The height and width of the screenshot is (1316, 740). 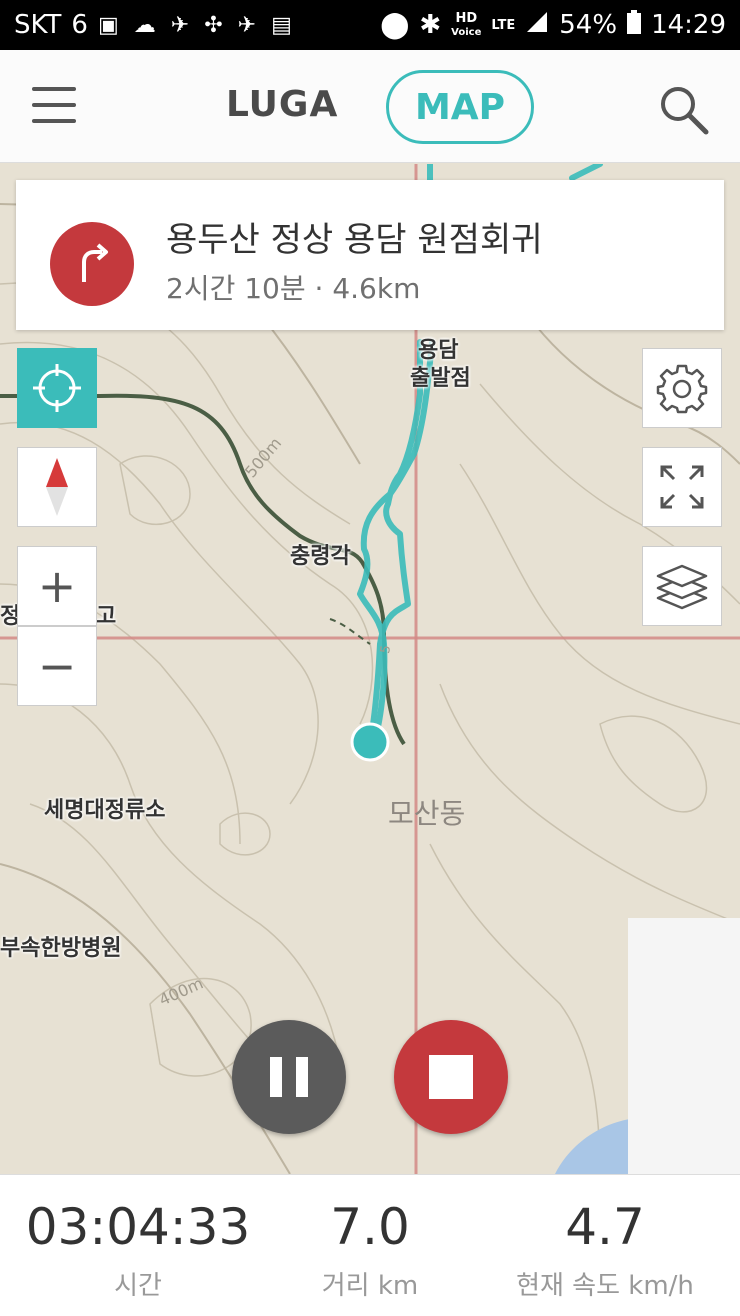 What do you see at coordinates (440, 378) in the screenshot?
I see `map-label-start2: 출발점` at bounding box center [440, 378].